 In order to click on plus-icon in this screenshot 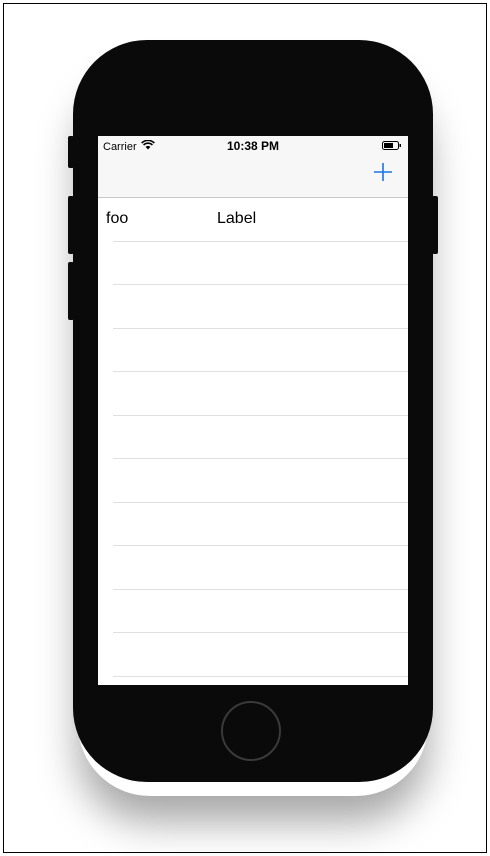, I will do `click(383, 174)`.